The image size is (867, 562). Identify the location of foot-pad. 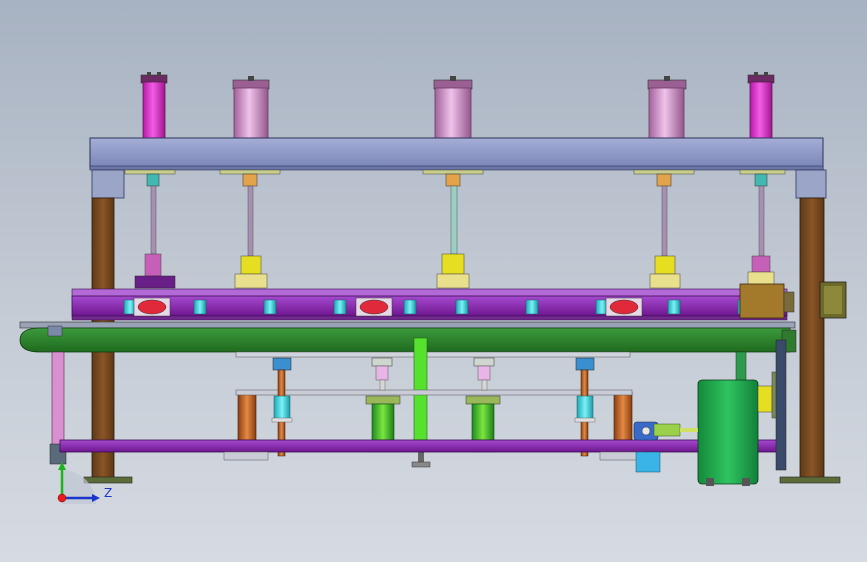
(246, 456).